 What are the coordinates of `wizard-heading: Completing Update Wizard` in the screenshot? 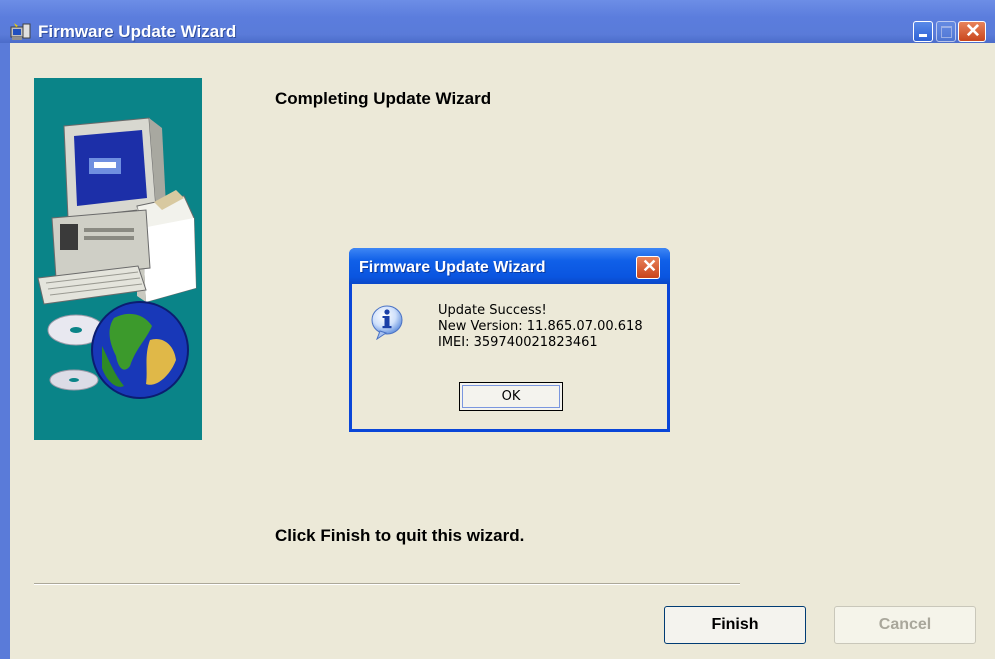 It's located at (383, 98).